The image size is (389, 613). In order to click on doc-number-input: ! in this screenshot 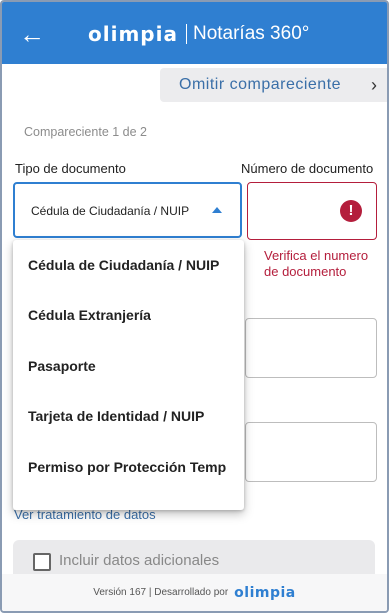, I will do `click(312, 211)`.